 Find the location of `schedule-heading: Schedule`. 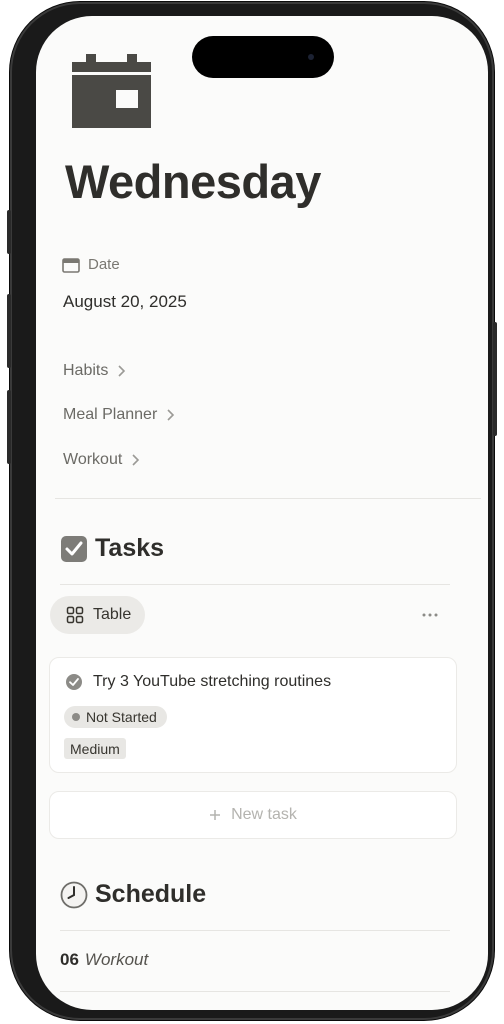

schedule-heading: Schedule is located at coordinates (133, 894).